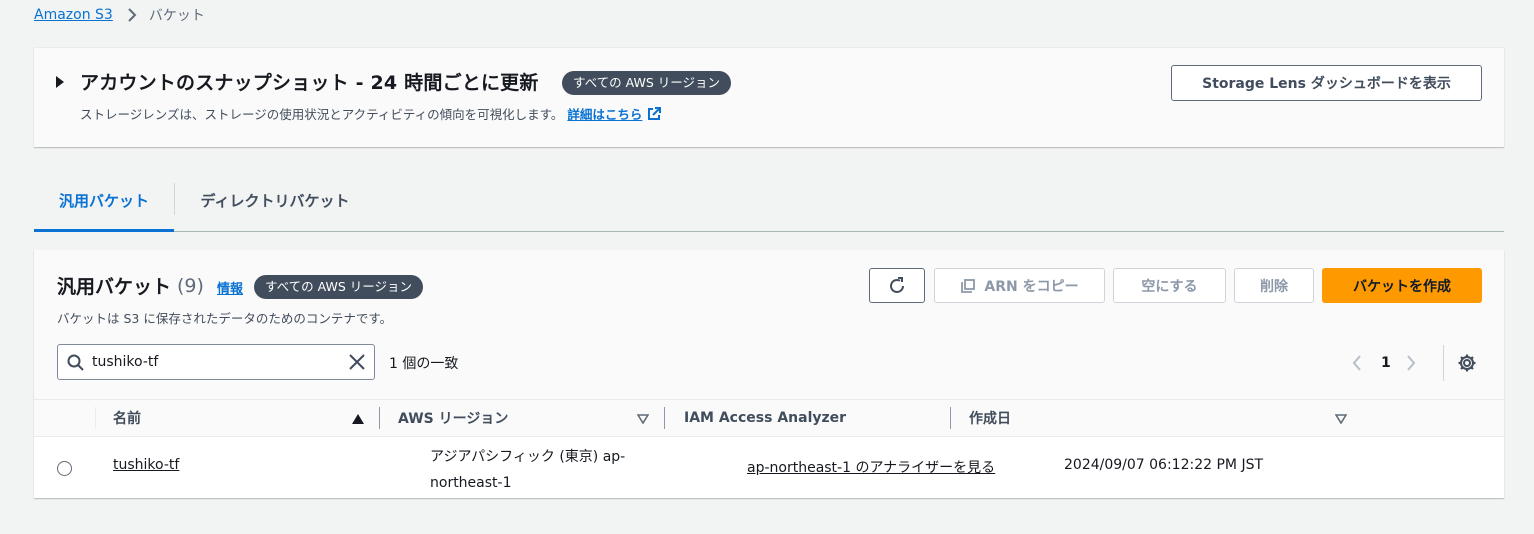  Describe the element at coordinates (114, 287) in the screenshot. I see `panel-title-text: 汎用バケット` at that location.